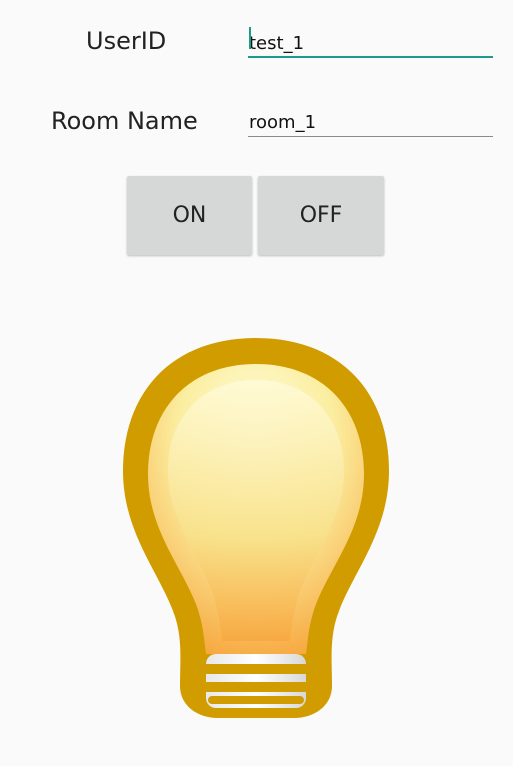 Image resolution: width=513 pixels, height=766 pixels. Describe the element at coordinates (189, 215) in the screenshot. I see `on-button: ON` at that location.